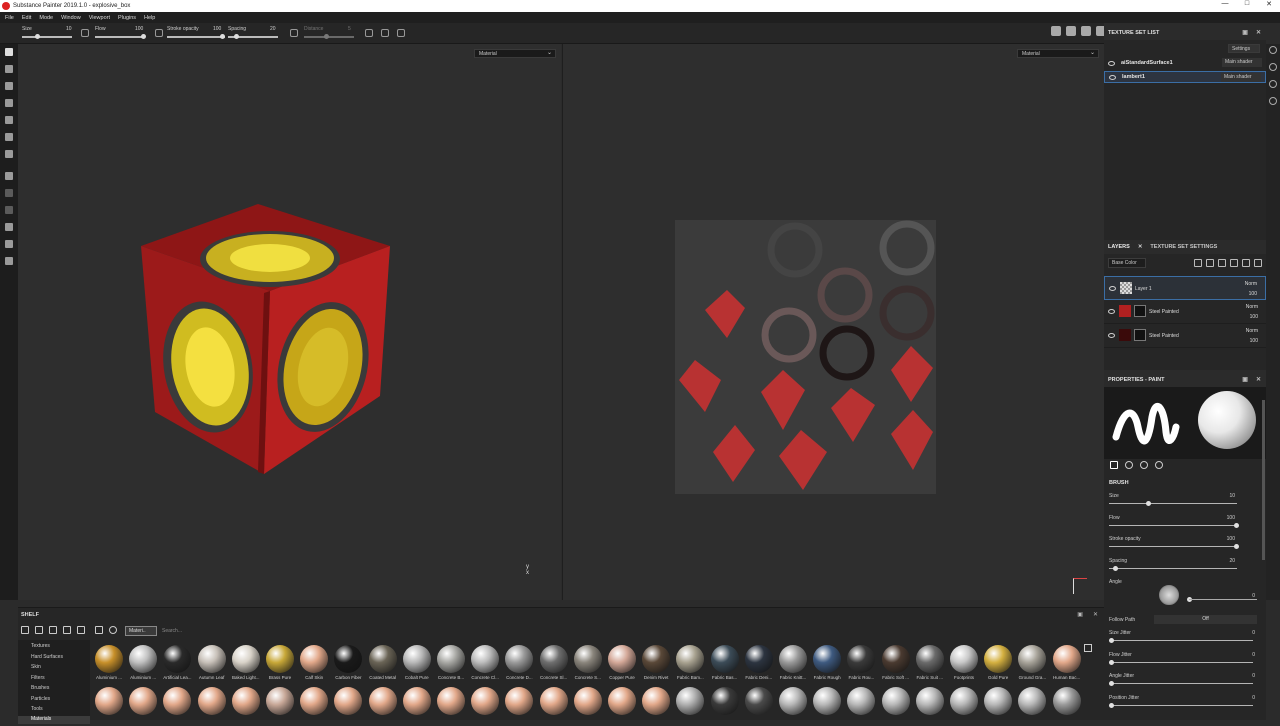  I want to click on shader-select: Main shader, so click(1241, 77).